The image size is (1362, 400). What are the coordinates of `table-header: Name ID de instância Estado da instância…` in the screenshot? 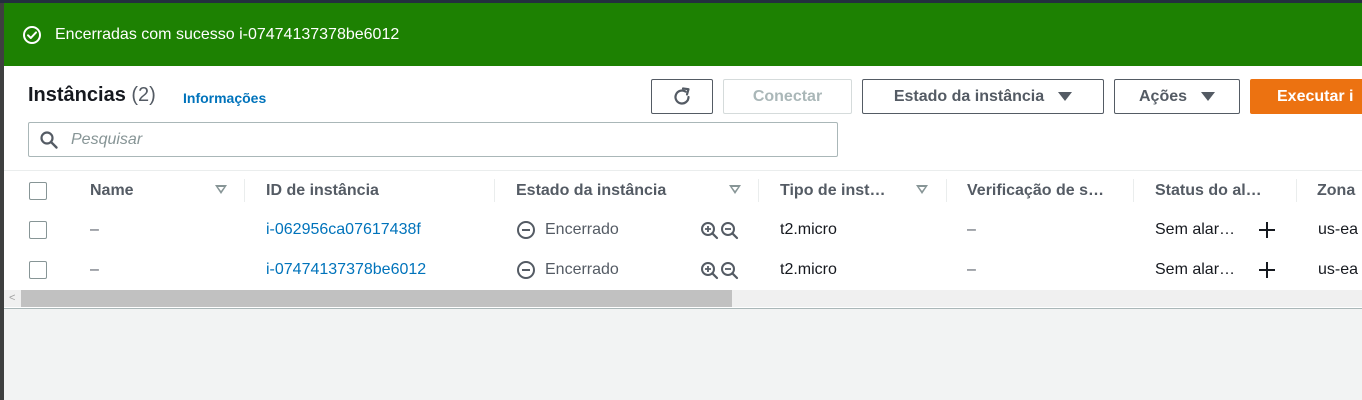 It's located at (683, 190).